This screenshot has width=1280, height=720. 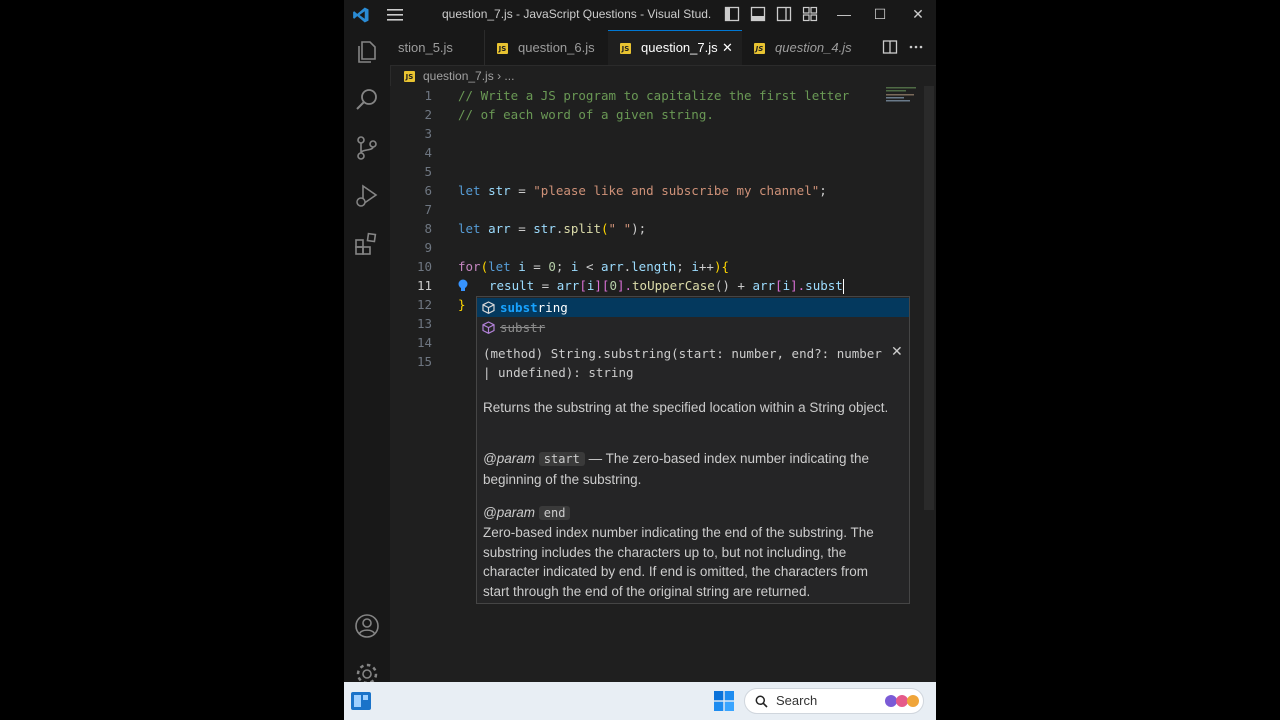 I want to click on number-literal: 0, so click(x=613, y=285).